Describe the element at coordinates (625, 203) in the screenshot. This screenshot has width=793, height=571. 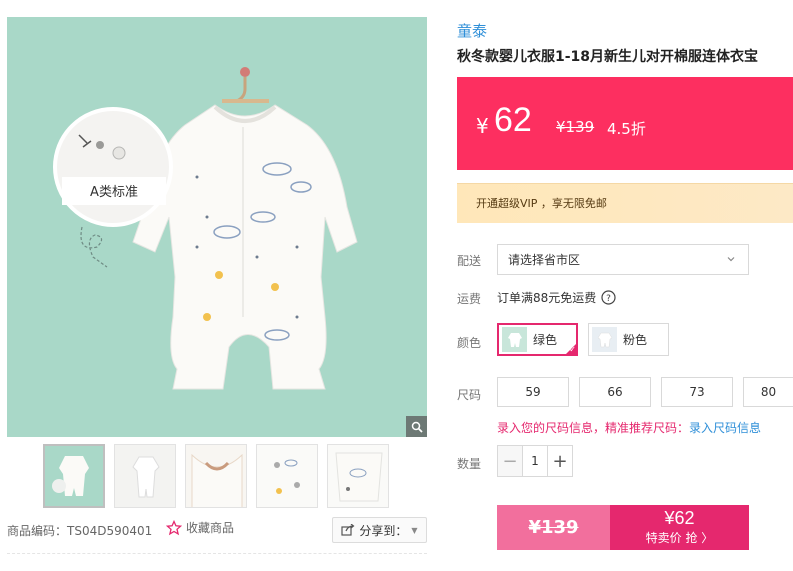
I see `vip-banner: 开通超级VIP ，享无限免邮` at that location.